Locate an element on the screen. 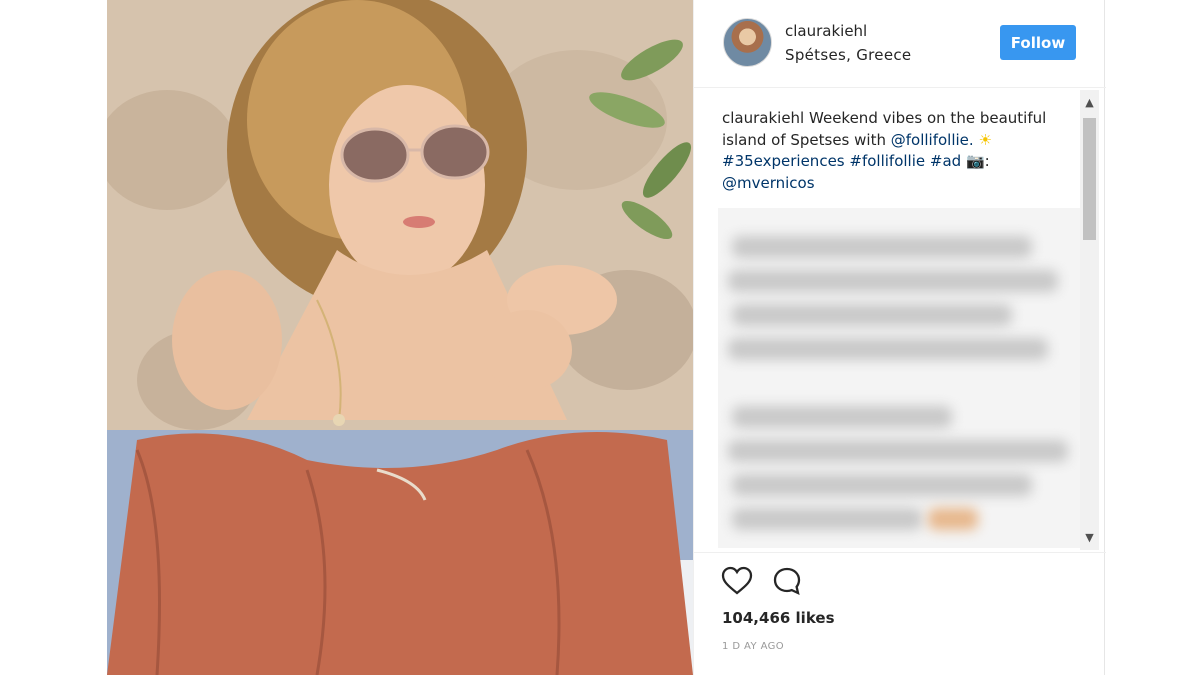  camera-emoji: 📷 is located at coordinates (975, 161).